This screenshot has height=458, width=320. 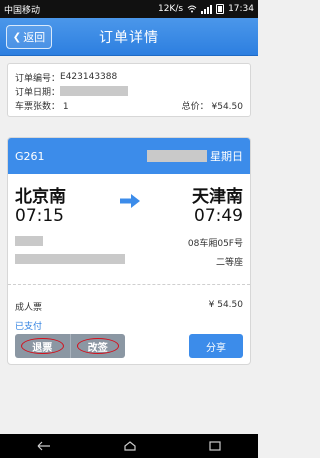 What do you see at coordinates (38, 106) in the screenshot?
I see `ticket-count-label: 车票张数：` at bounding box center [38, 106].